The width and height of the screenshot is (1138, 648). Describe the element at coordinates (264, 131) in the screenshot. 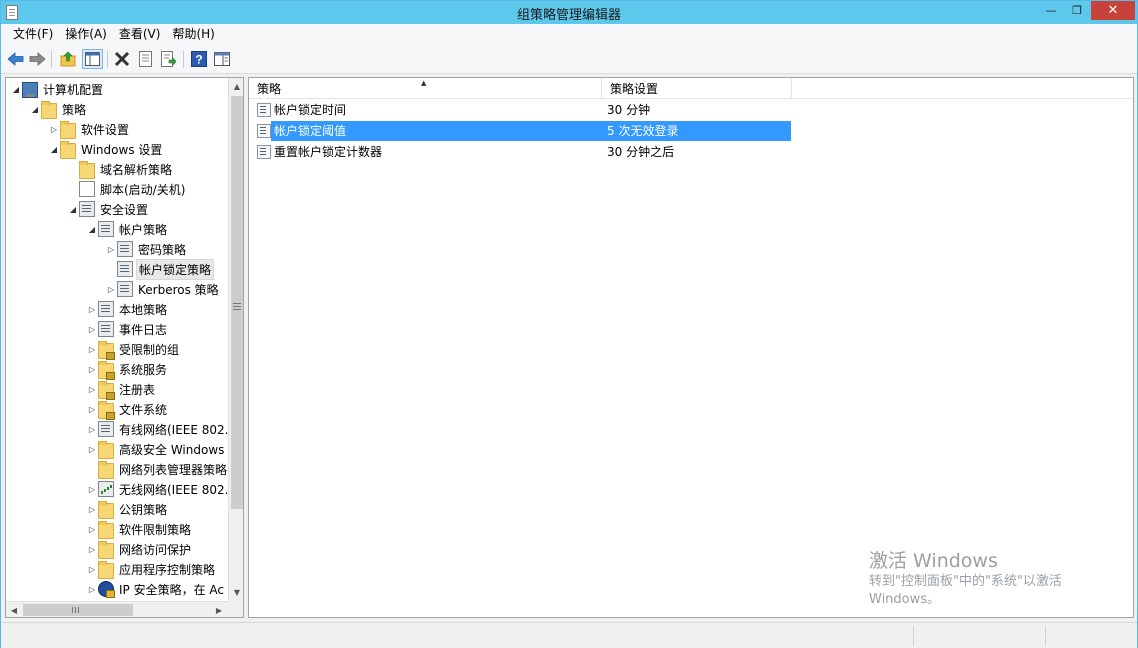

I see `policy-setting-icon` at that location.